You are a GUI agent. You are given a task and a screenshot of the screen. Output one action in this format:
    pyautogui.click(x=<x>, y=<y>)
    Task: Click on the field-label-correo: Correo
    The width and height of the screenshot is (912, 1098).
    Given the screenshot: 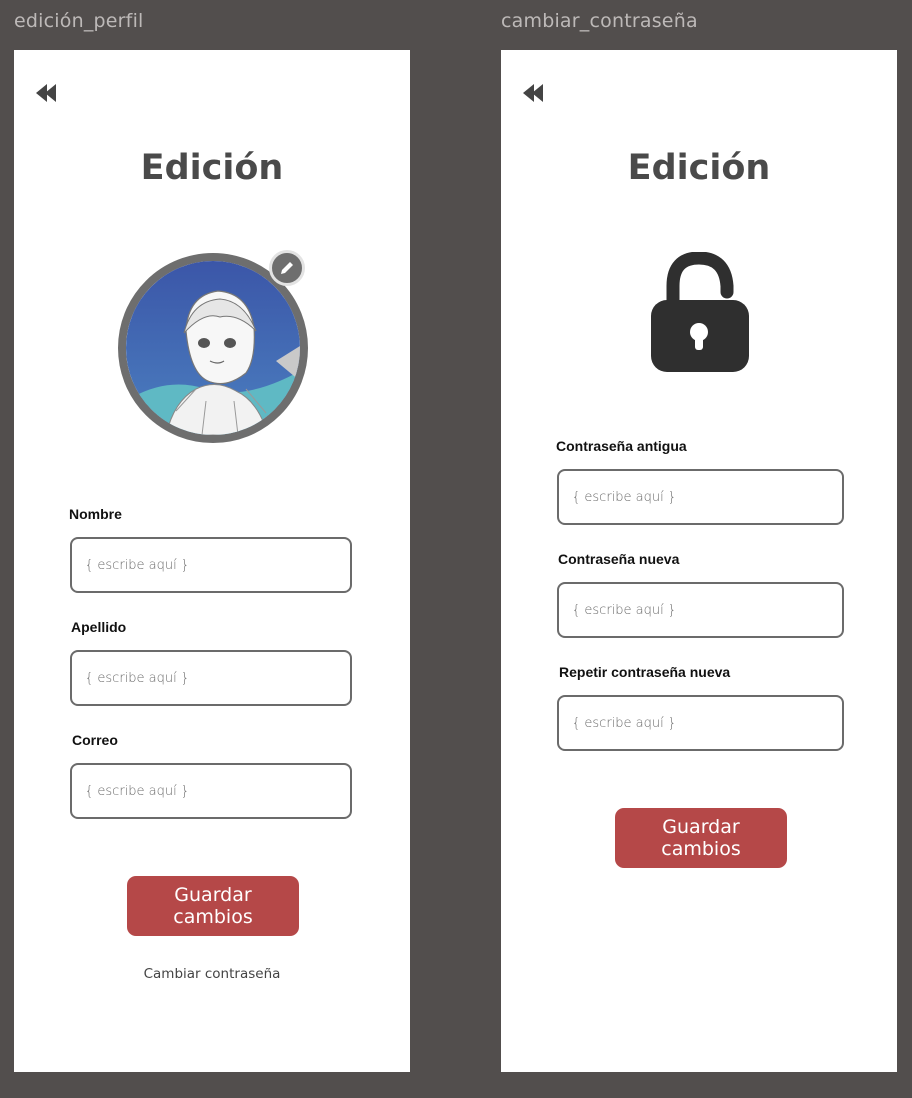 What is the action you would take?
    pyautogui.click(x=95, y=740)
    